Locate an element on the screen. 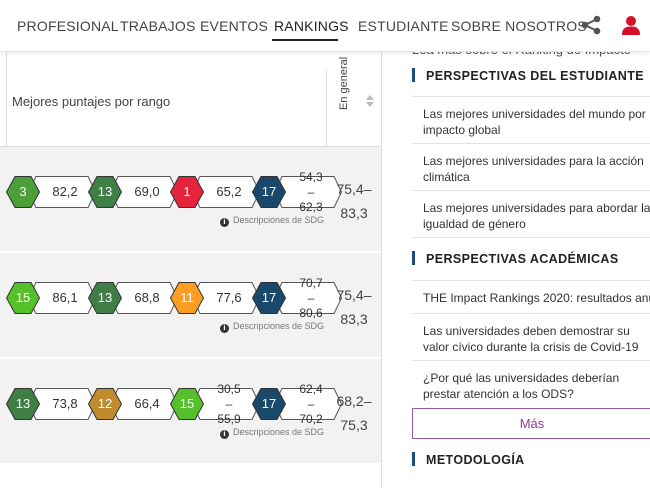 The image size is (650, 488). score-range: 62,4–70,2 is located at coordinates (311, 404).